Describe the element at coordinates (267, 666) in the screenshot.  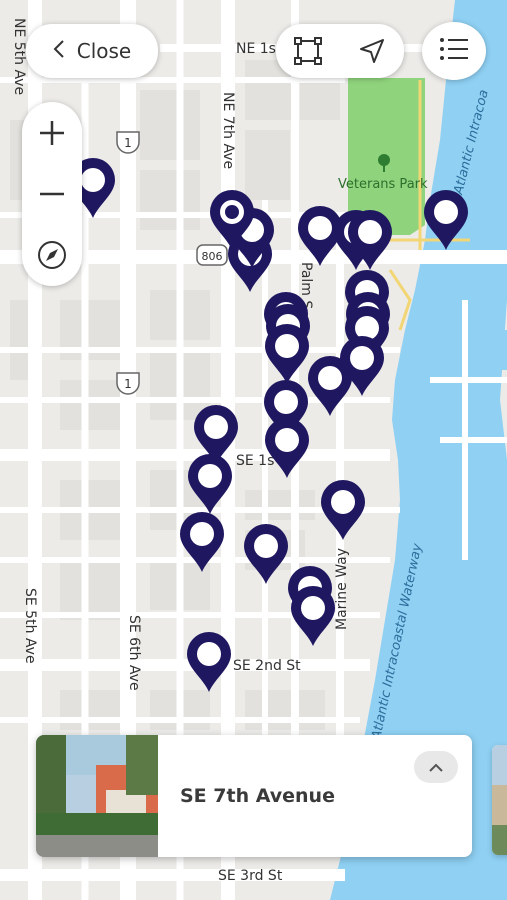
I see `street-label-se-2nd: SE 2nd St` at that location.